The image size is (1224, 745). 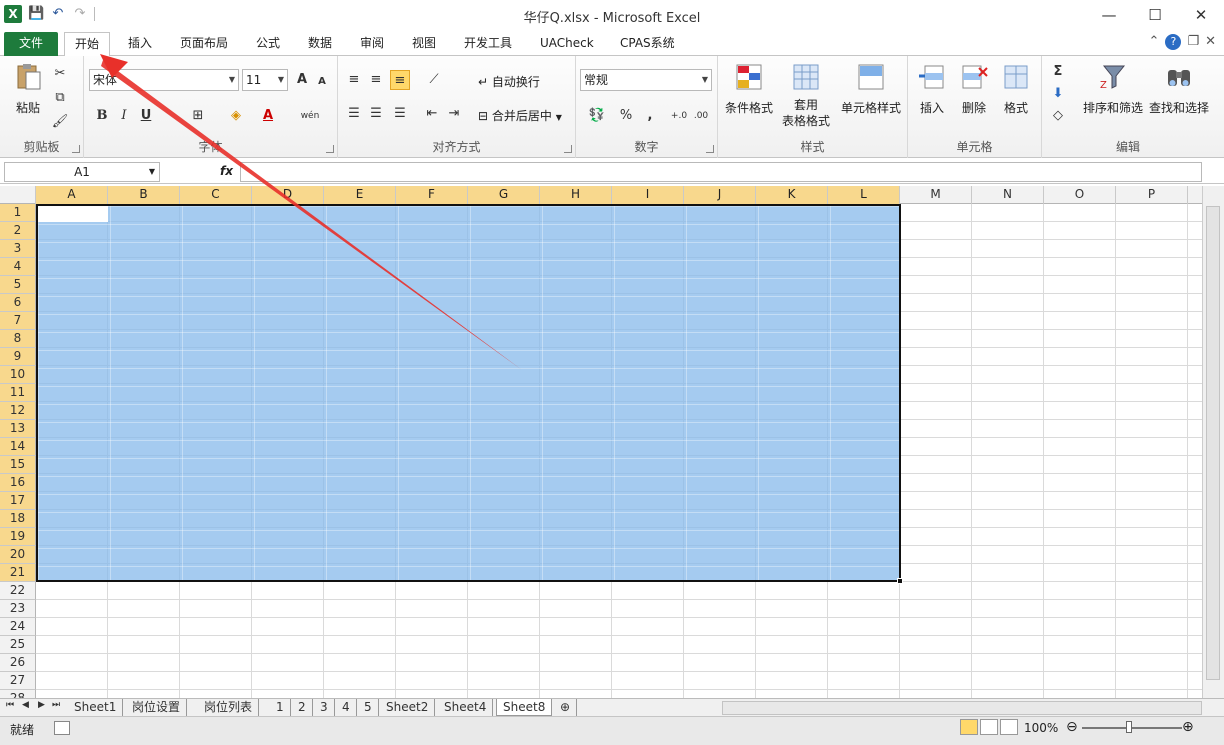 What do you see at coordinates (18, 663) in the screenshot?
I see `row-header-26: 26` at bounding box center [18, 663].